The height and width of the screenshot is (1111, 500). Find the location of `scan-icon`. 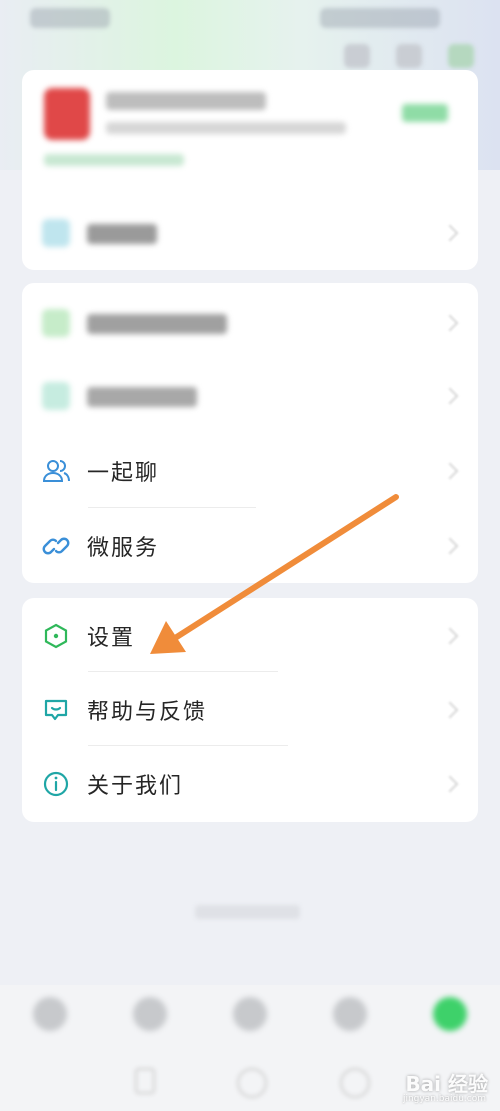

scan-icon is located at coordinates (357, 56).